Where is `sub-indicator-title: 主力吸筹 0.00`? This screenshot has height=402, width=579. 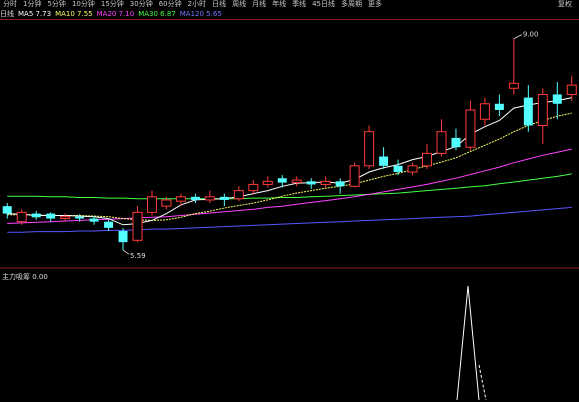
sub-indicator-title: 主力吸筹 0.00 is located at coordinates (25, 277).